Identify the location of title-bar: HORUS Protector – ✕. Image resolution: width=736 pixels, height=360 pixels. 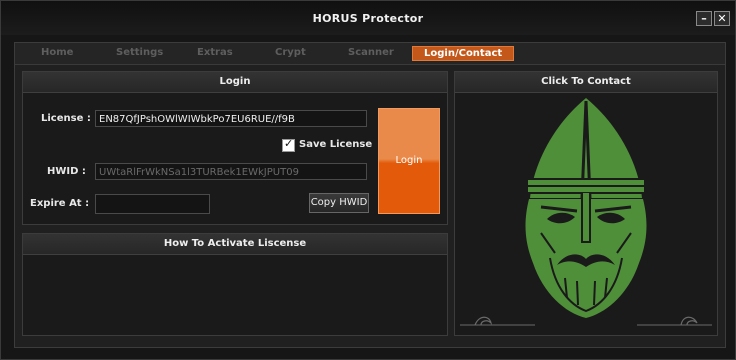
(368, 18).